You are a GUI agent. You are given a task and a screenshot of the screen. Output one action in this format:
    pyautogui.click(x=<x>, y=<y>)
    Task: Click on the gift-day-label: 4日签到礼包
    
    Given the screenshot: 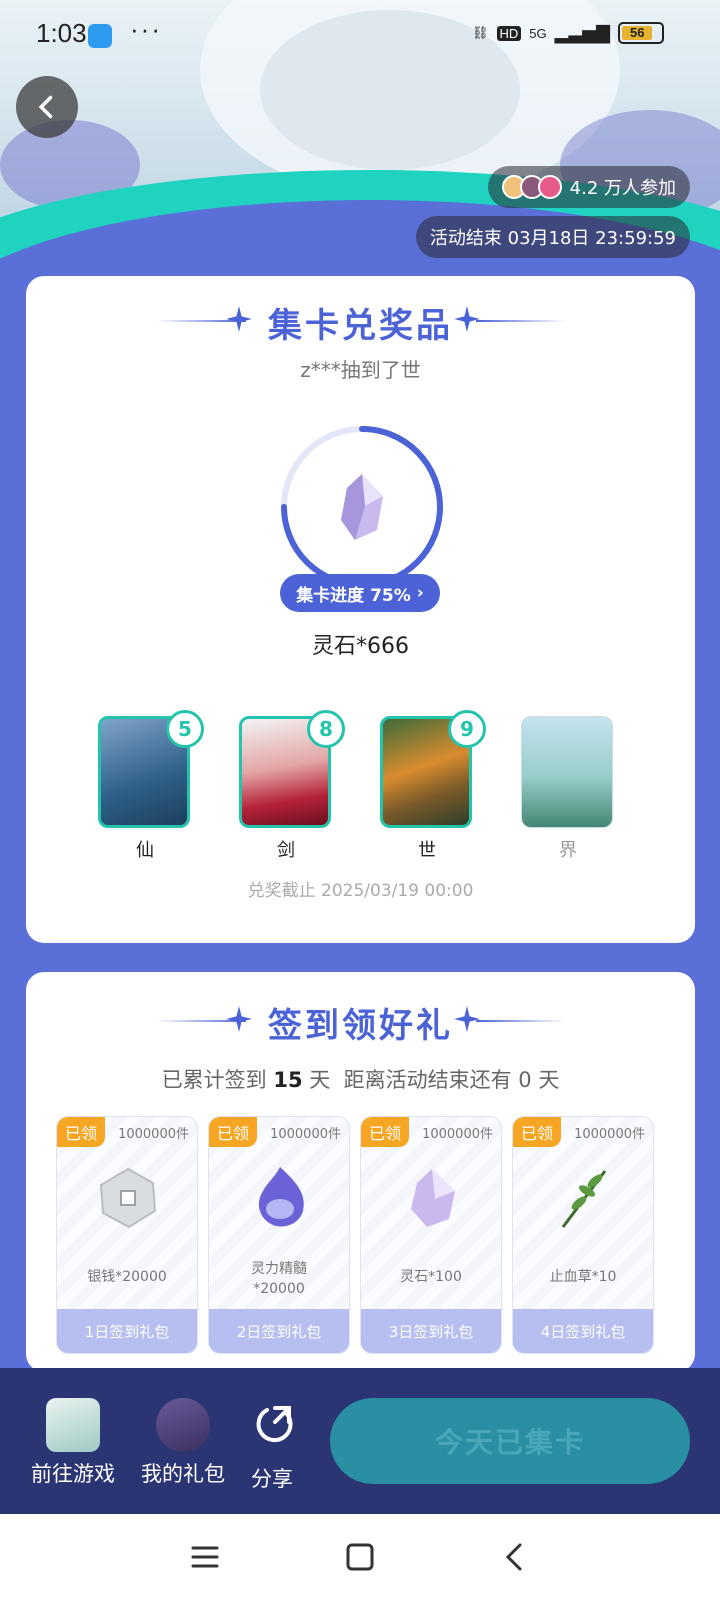 What is the action you would take?
    pyautogui.click(x=583, y=1331)
    